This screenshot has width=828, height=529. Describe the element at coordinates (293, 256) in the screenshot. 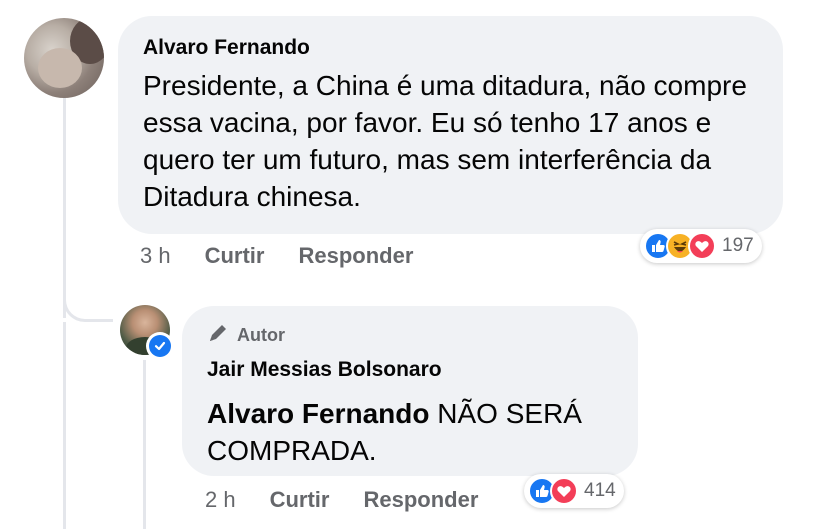

I see `comment-actions: 3 h Curtir Responder` at that location.